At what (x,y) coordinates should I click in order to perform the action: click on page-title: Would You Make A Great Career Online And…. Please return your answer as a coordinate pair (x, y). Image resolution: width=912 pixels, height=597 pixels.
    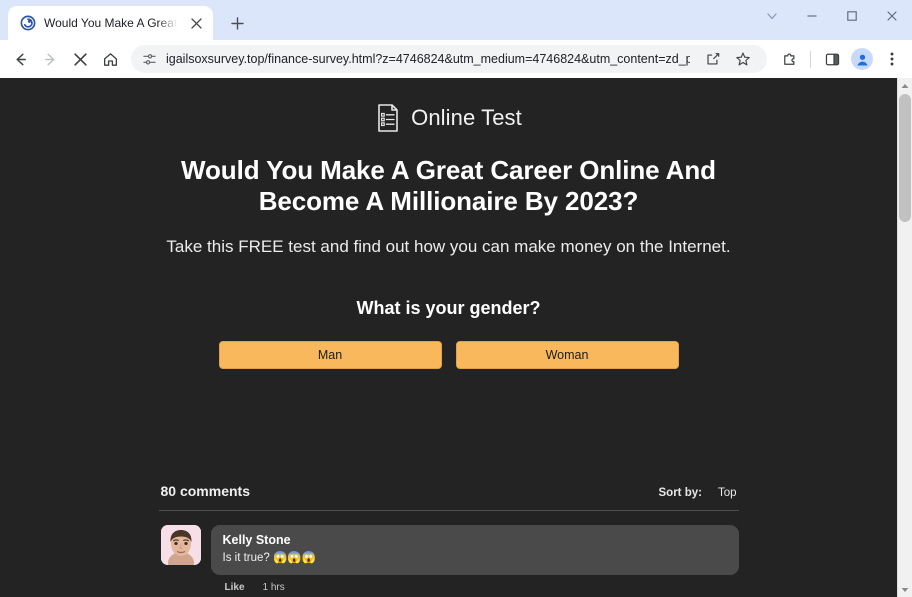
    Looking at the image, I should click on (448, 185).